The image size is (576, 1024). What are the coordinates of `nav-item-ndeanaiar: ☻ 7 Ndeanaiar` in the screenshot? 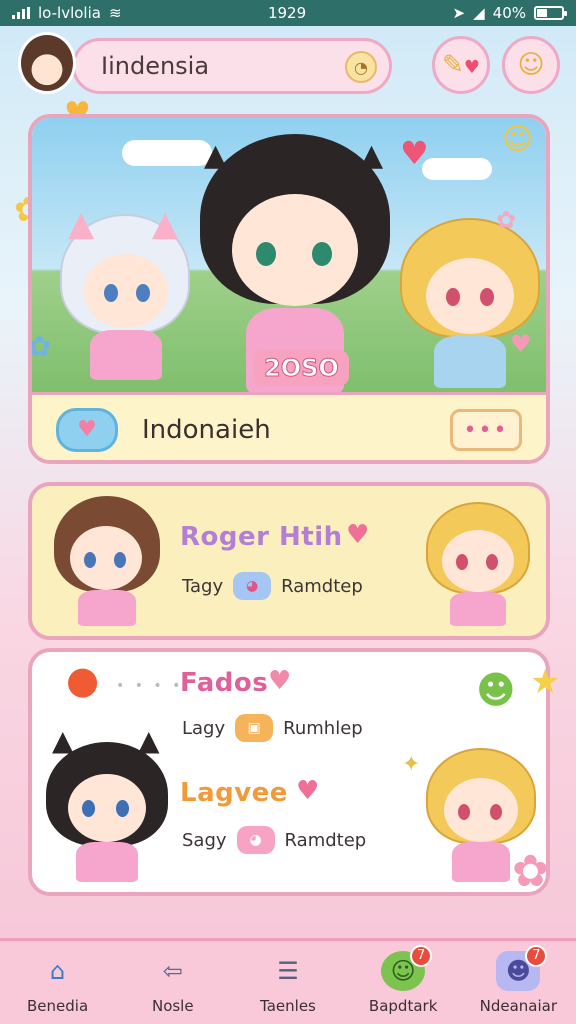 It's located at (518, 979).